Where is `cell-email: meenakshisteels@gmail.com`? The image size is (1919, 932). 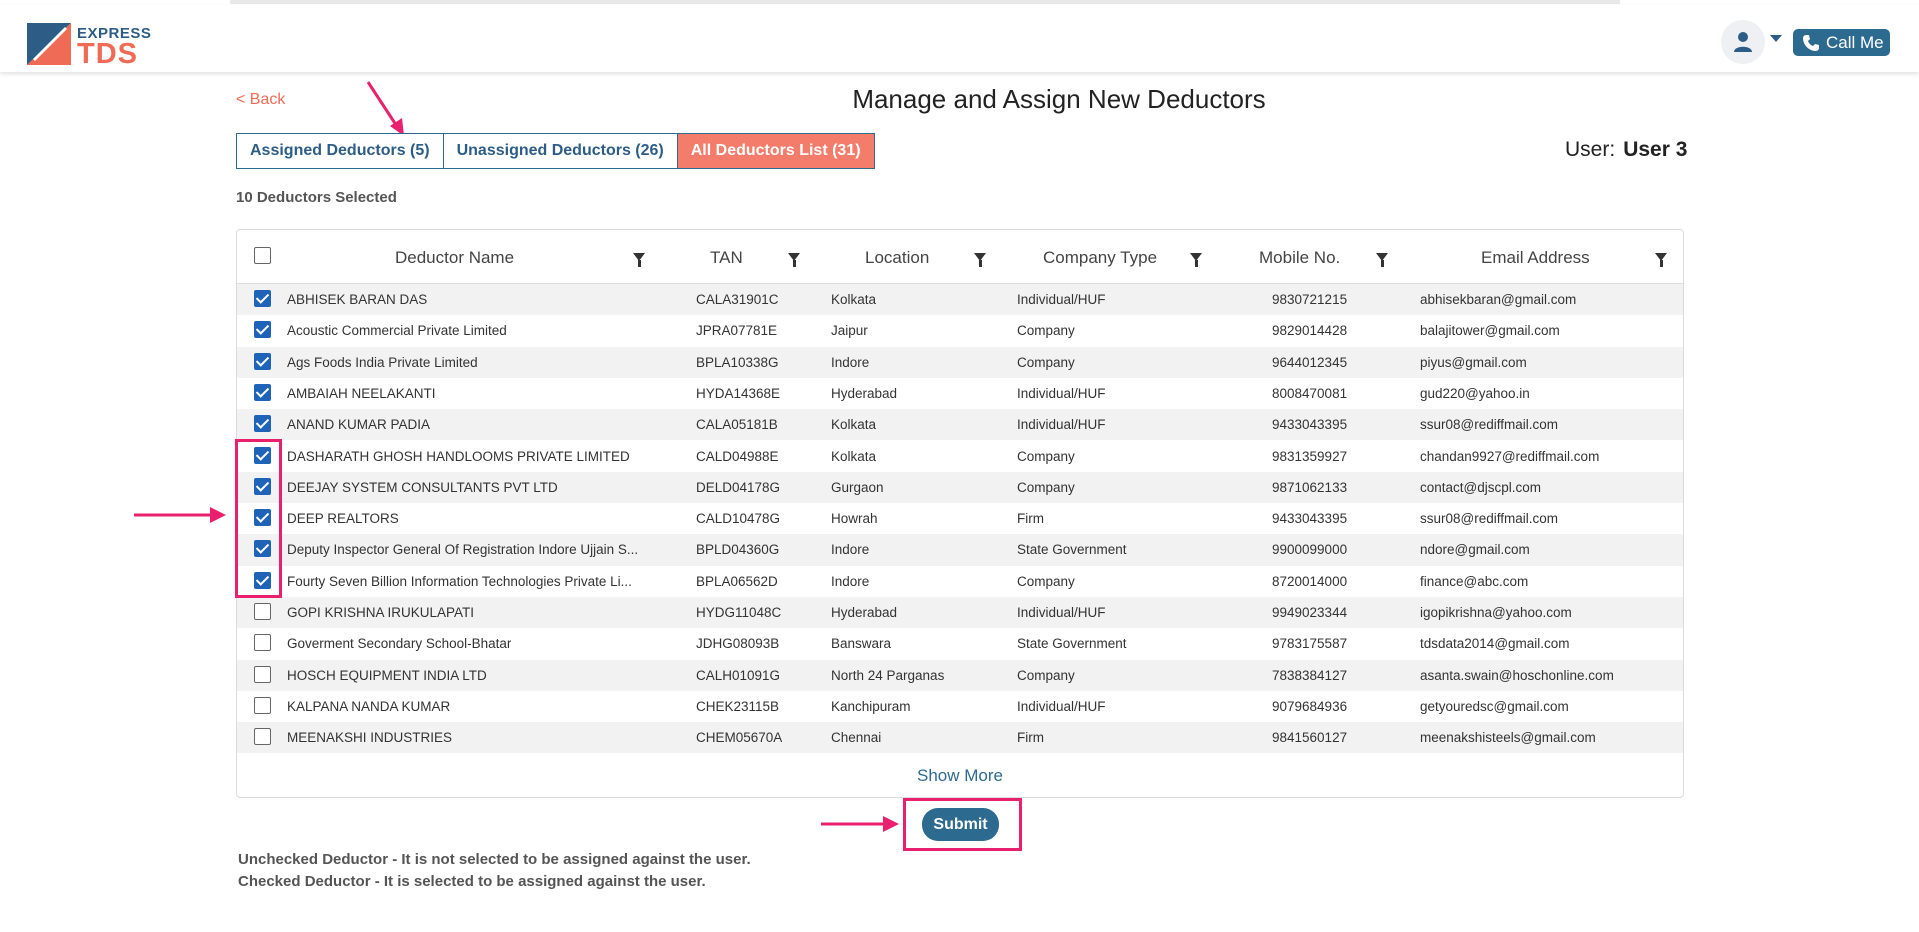 cell-email: meenakshisteels@gmail.com is located at coordinates (1508, 738).